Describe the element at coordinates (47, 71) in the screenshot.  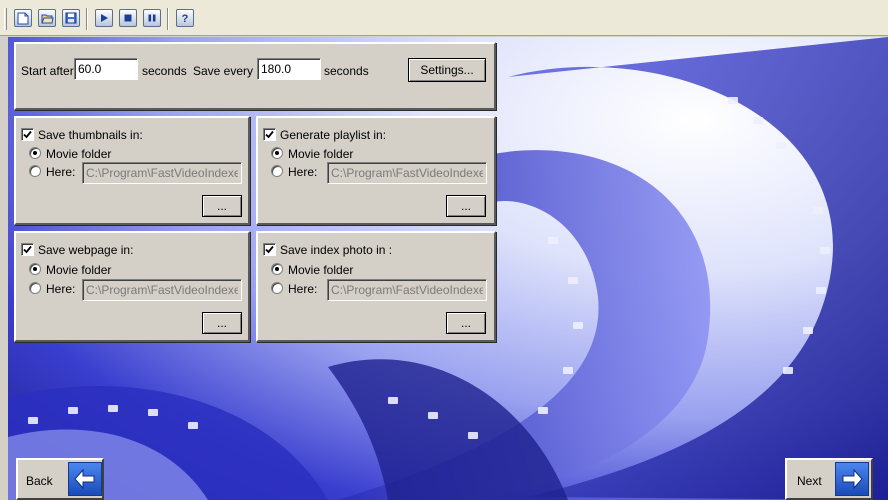
I see `start-after-label: Start after` at that location.